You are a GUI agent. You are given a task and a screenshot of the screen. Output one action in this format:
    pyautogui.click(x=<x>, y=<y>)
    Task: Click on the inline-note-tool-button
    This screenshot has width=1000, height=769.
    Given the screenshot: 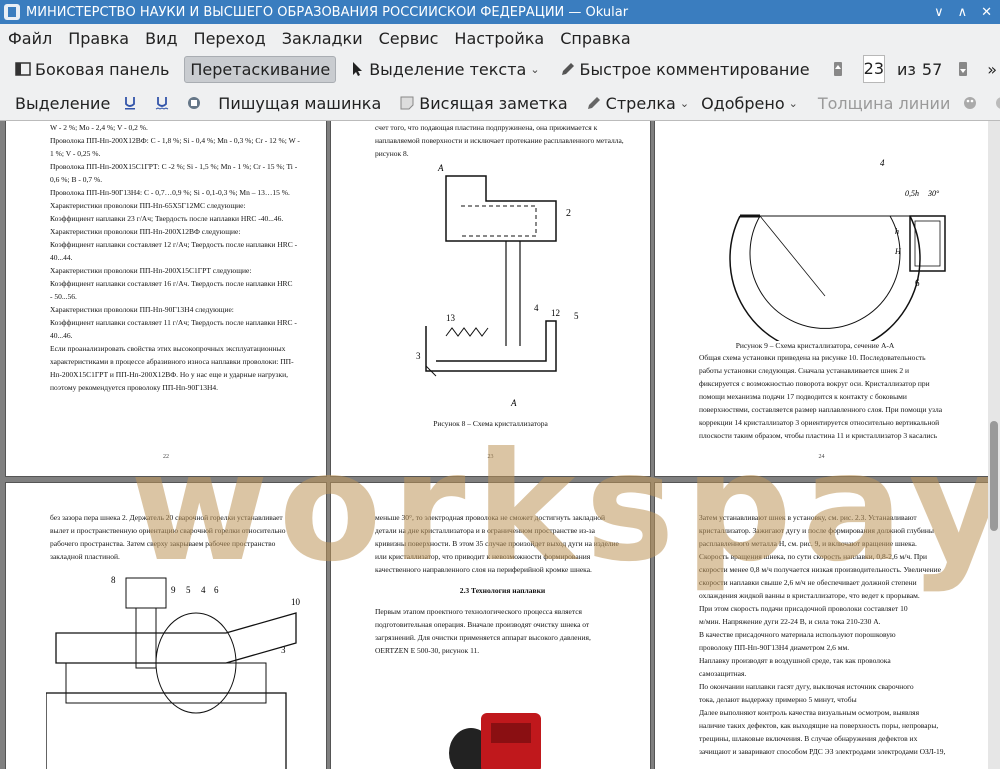 What is the action you would take?
    pyautogui.click(x=196, y=103)
    